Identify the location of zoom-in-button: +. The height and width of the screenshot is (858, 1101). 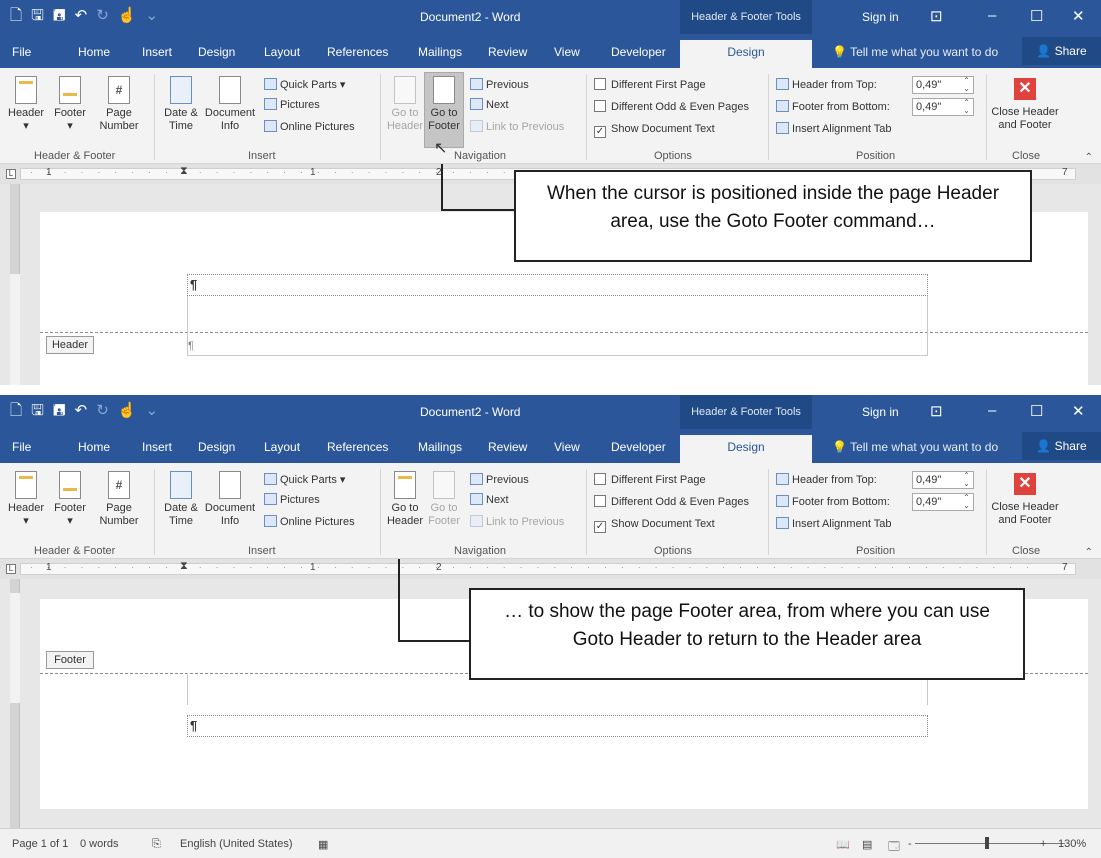
(1043, 844).